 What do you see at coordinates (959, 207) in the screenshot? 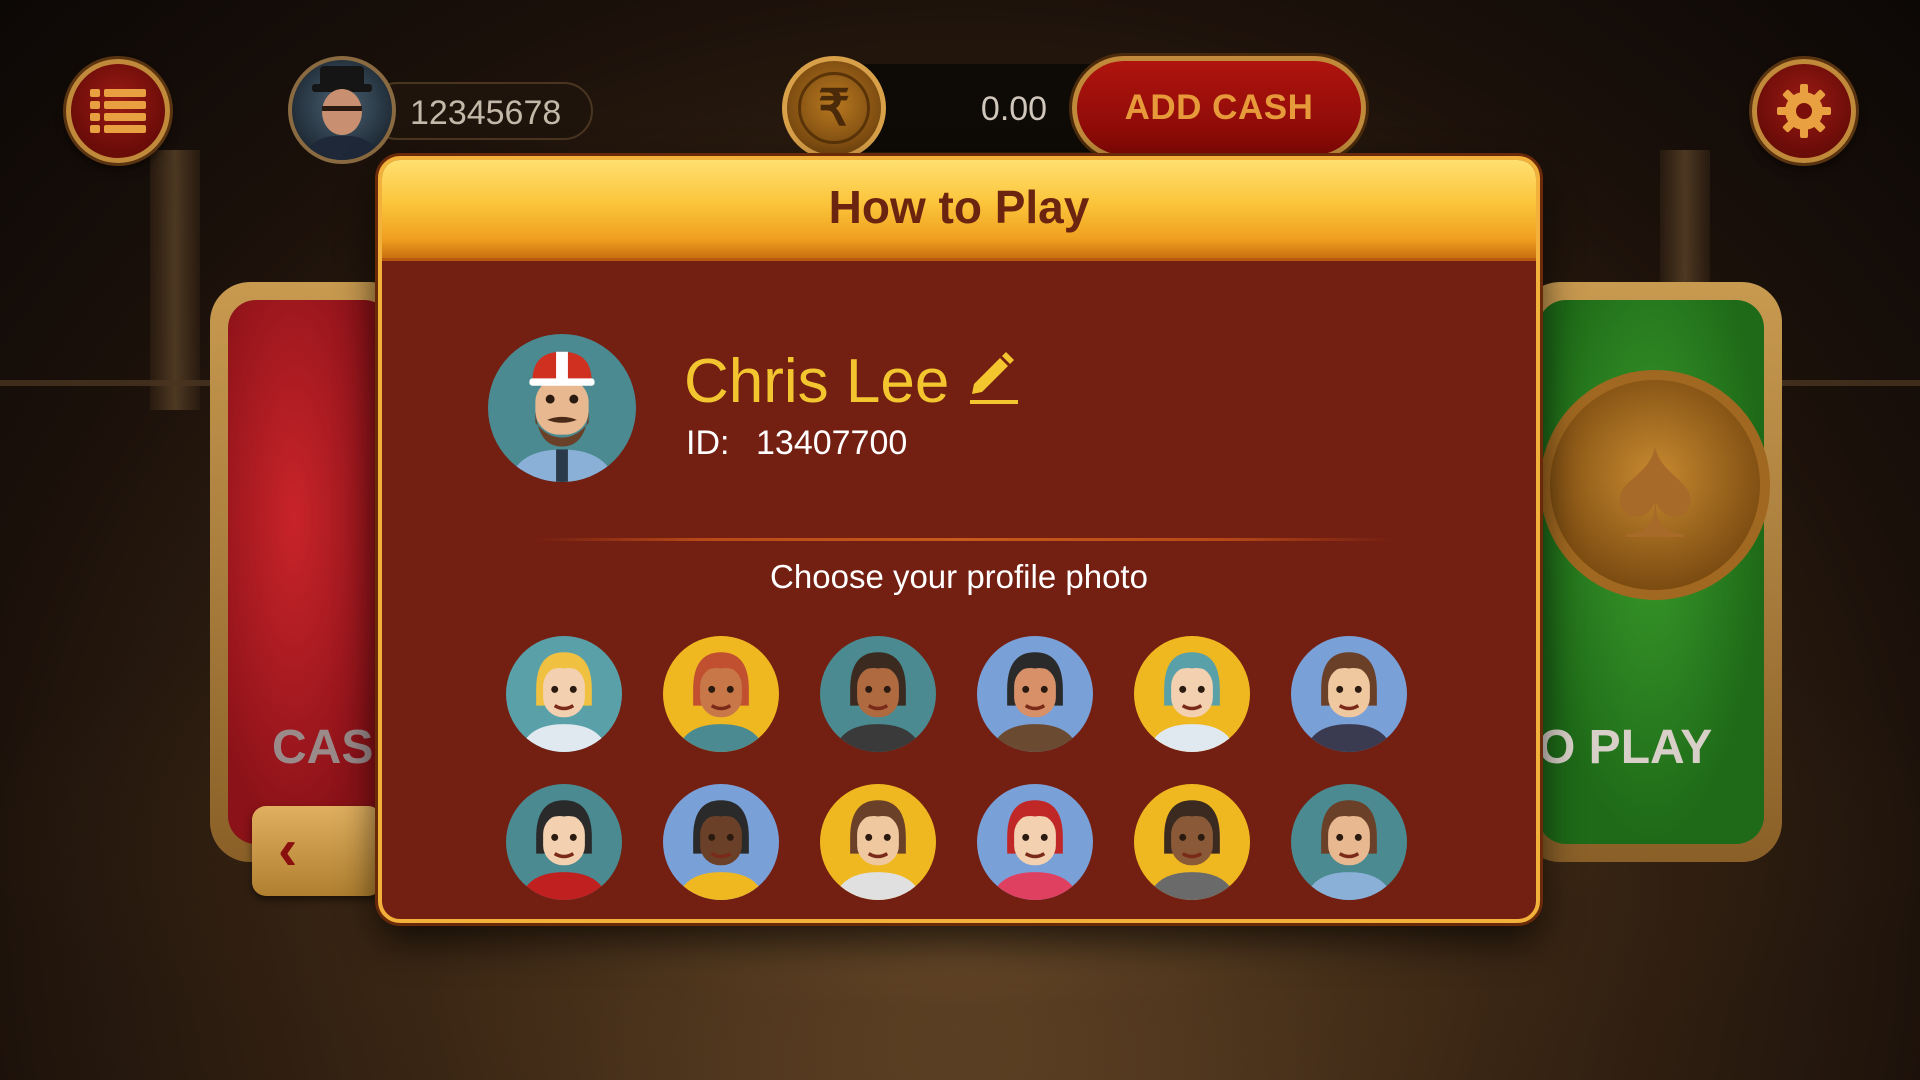
I see `dialog-title: How to Play` at bounding box center [959, 207].